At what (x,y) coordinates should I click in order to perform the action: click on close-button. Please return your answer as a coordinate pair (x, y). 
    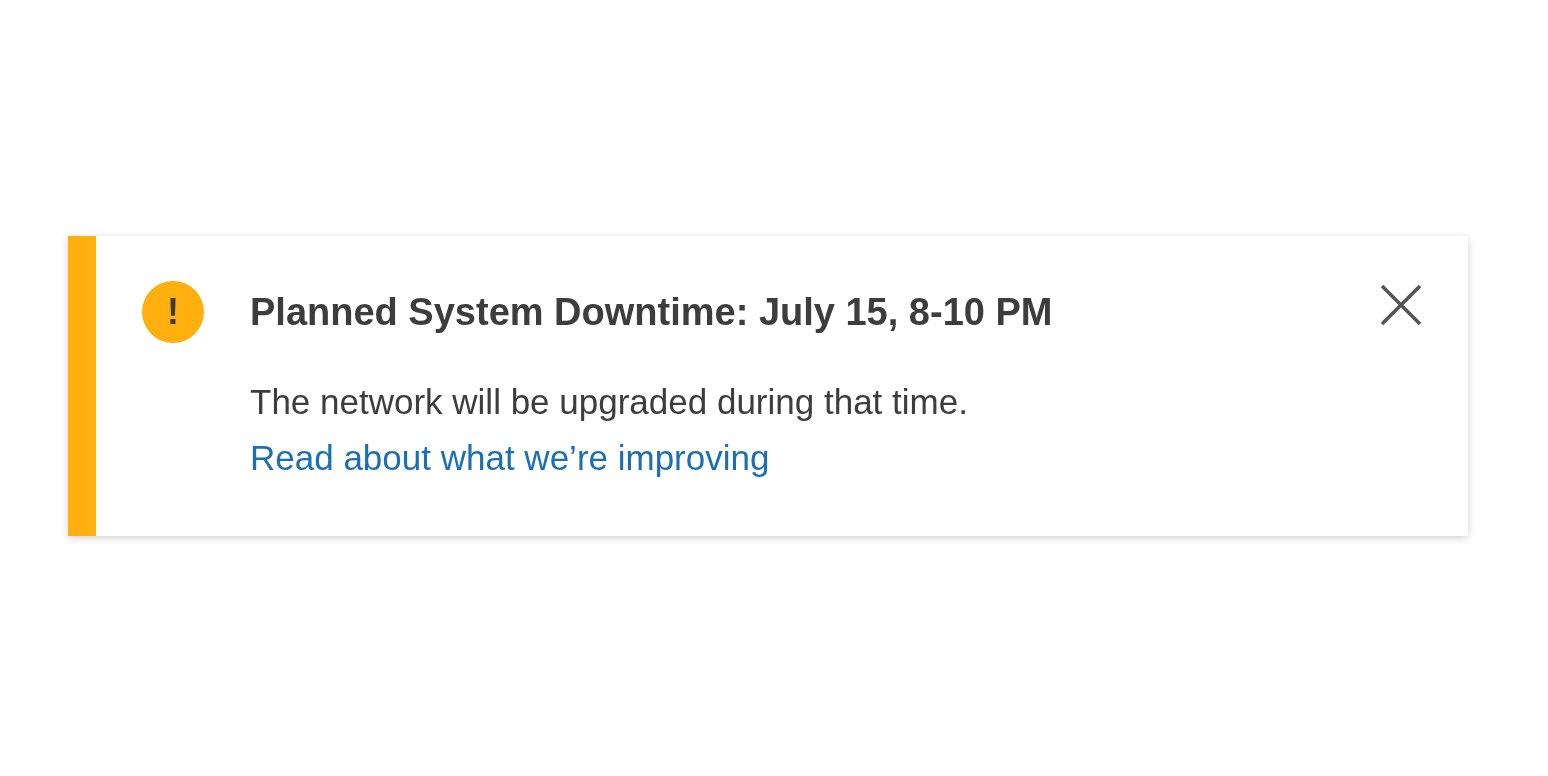
    Looking at the image, I should click on (1401, 305).